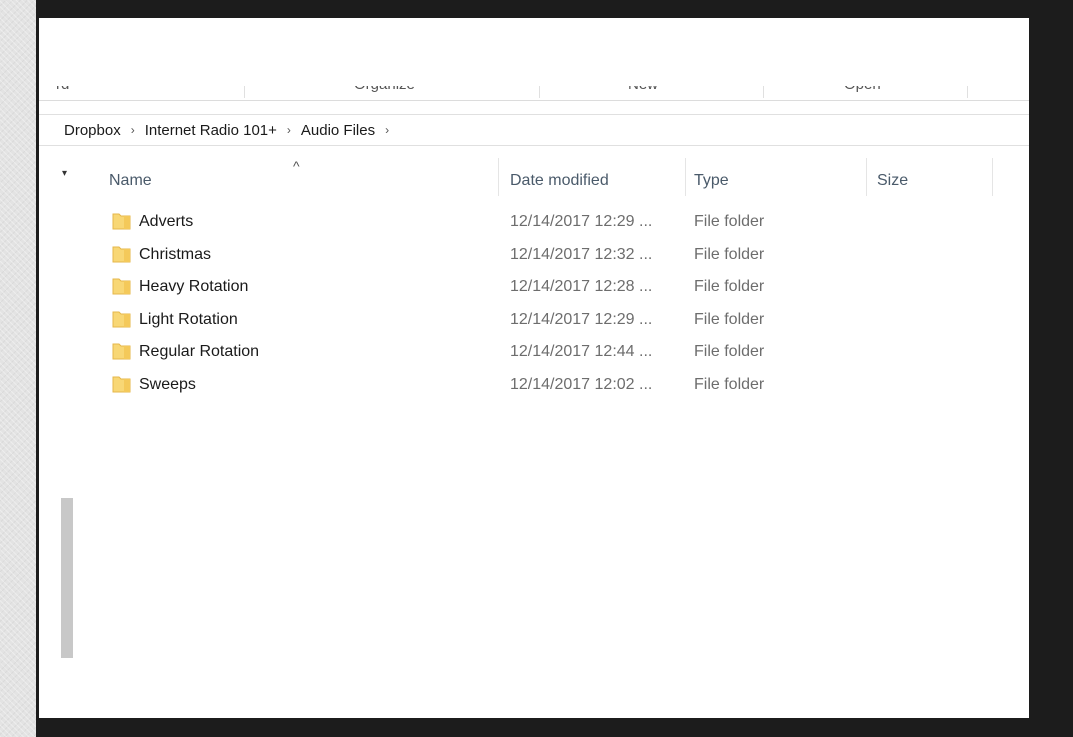 The width and height of the screenshot is (1073, 737). Describe the element at coordinates (199, 351) in the screenshot. I see `folder-name: Regular Rotation` at that location.